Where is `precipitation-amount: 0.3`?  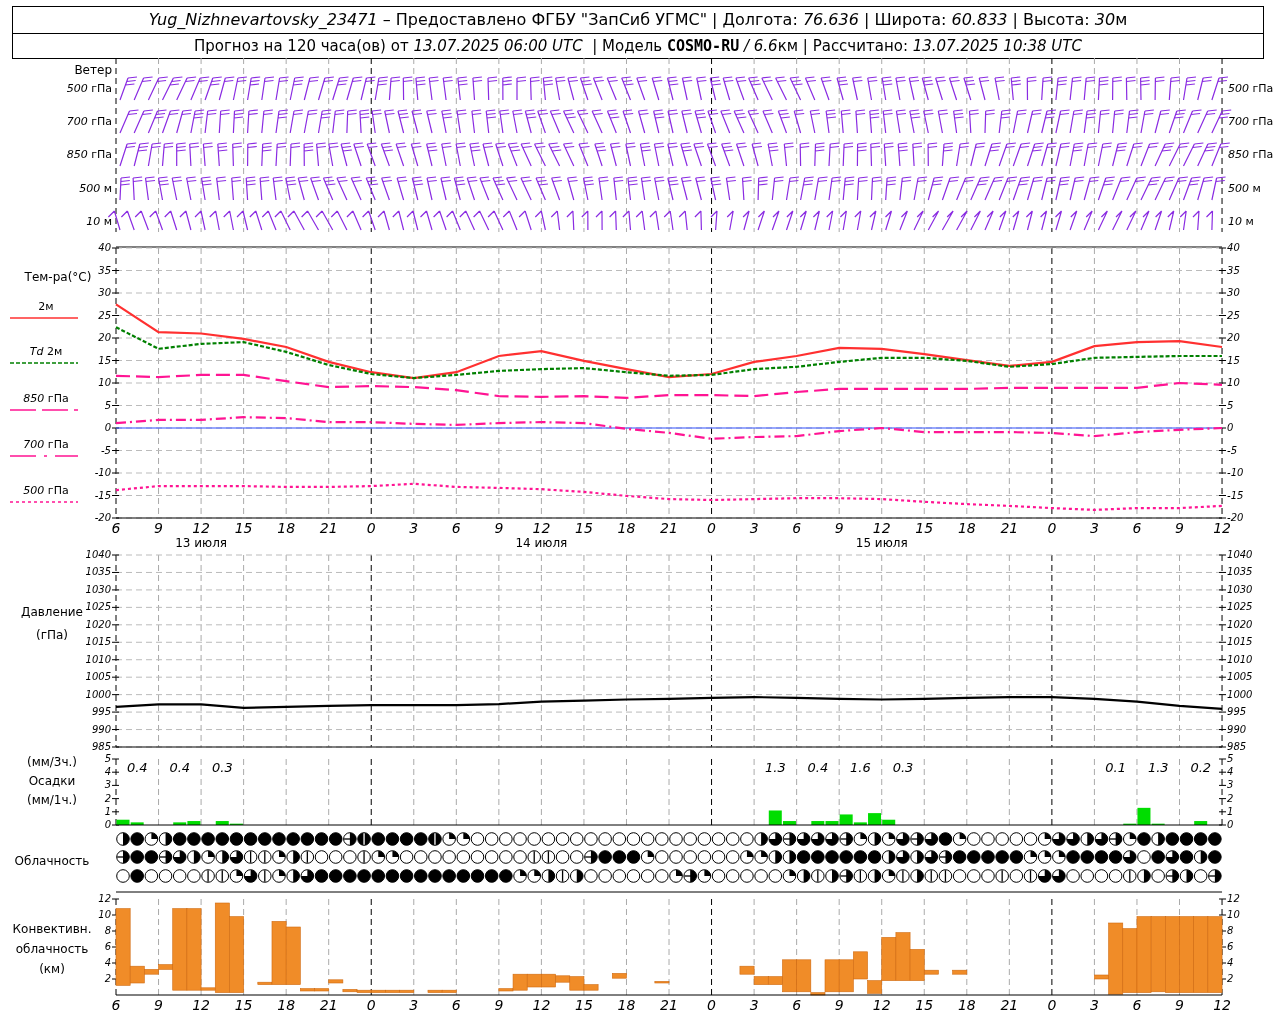
precipitation-amount: 0.3 is located at coordinates (222, 767).